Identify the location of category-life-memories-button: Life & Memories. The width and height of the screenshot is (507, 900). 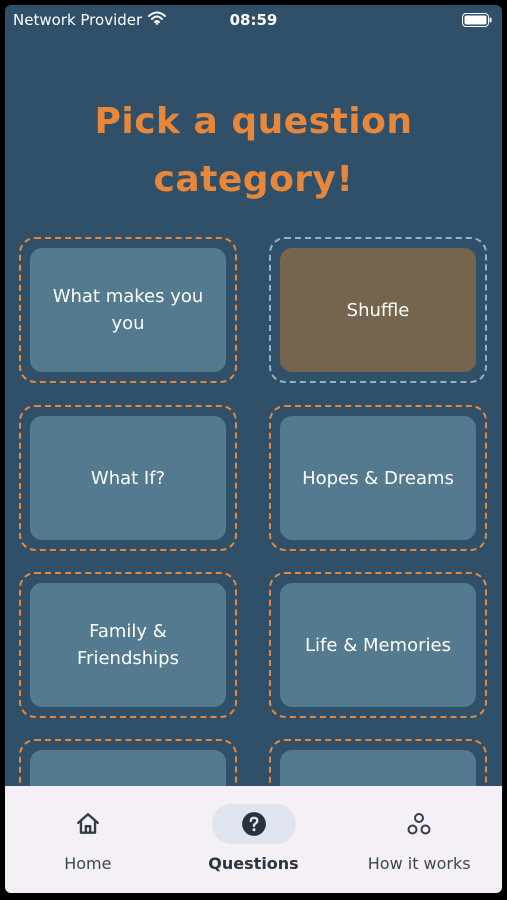
(378, 645).